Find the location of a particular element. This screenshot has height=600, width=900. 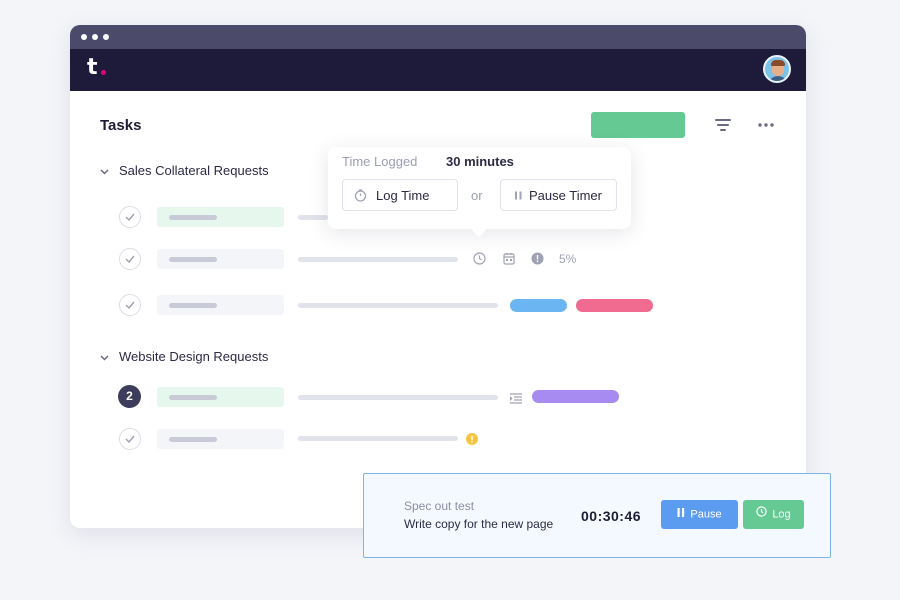

popover-arrow is located at coordinates (479, 230).